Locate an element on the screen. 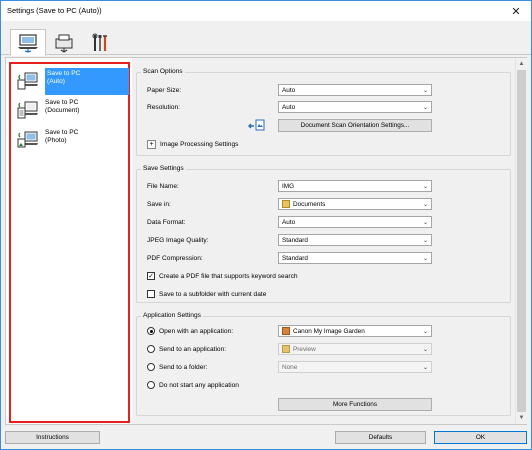  defaults-button: Defaults is located at coordinates (380, 437).